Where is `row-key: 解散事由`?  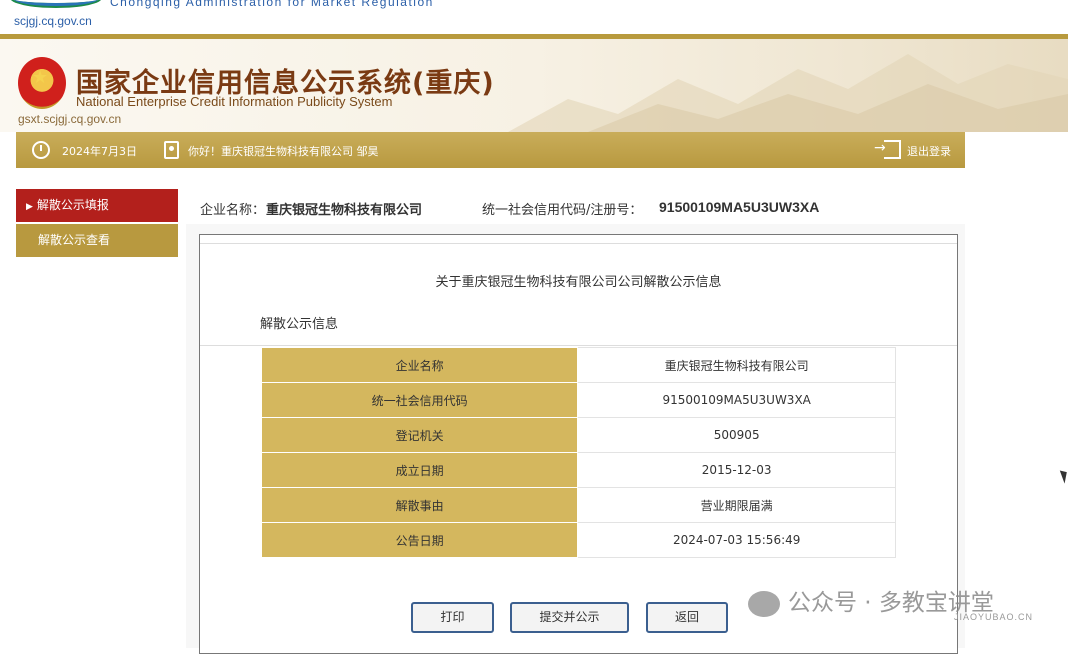 row-key: 解散事由 is located at coordinates (419, 505).